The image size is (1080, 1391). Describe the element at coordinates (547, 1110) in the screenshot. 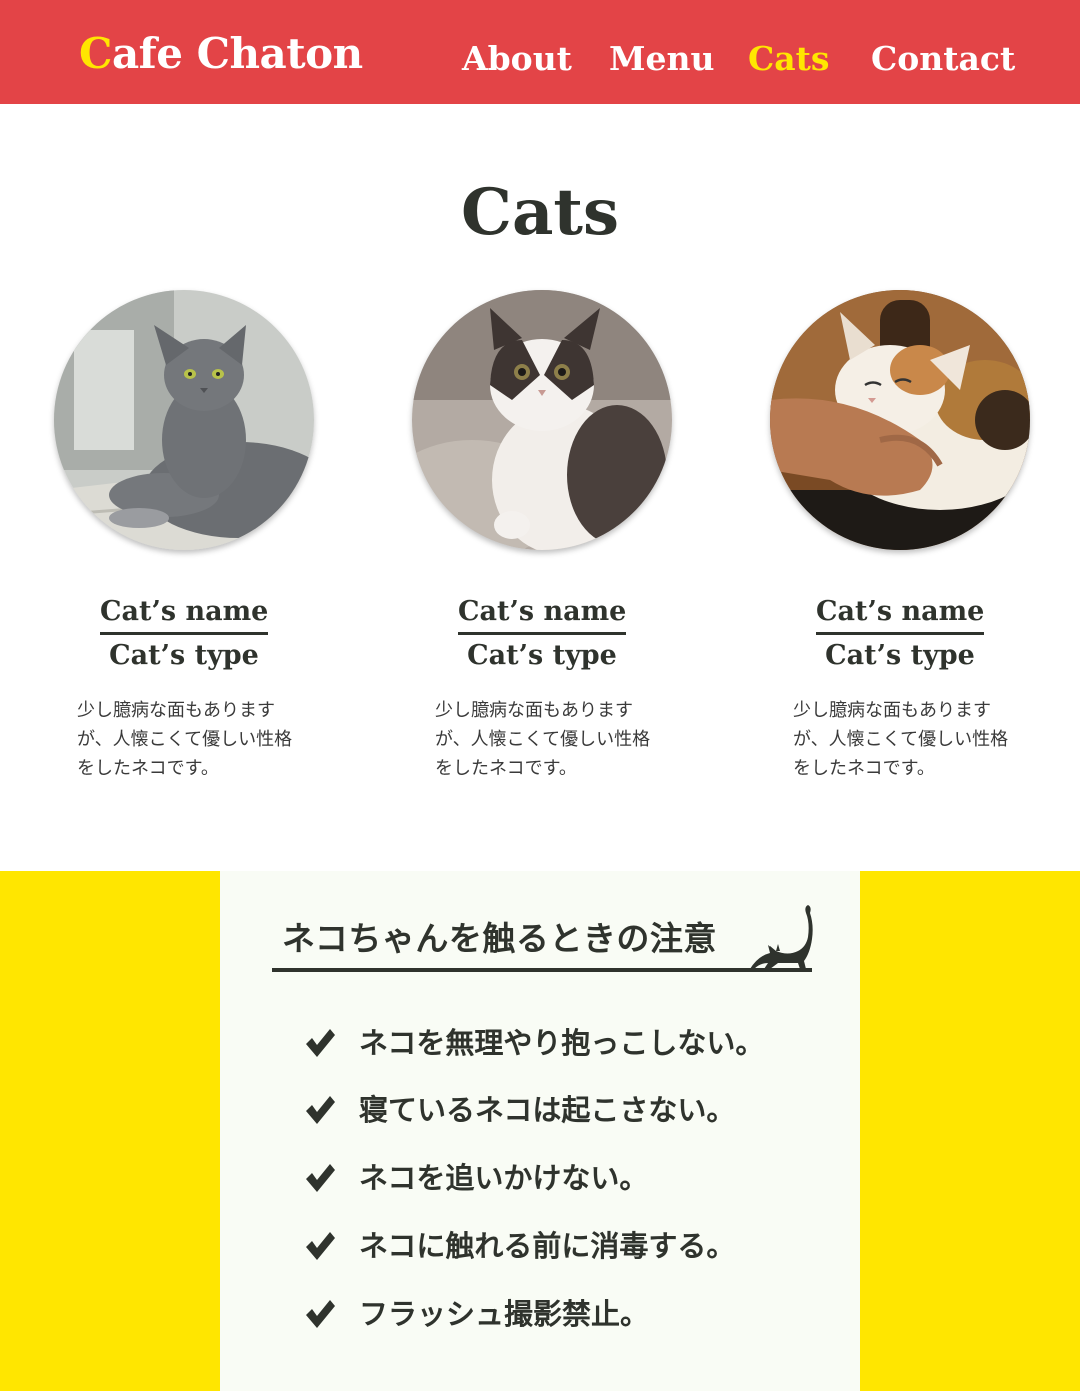

I see `rule-text: 寝ているネコは起こさない。` at that location.